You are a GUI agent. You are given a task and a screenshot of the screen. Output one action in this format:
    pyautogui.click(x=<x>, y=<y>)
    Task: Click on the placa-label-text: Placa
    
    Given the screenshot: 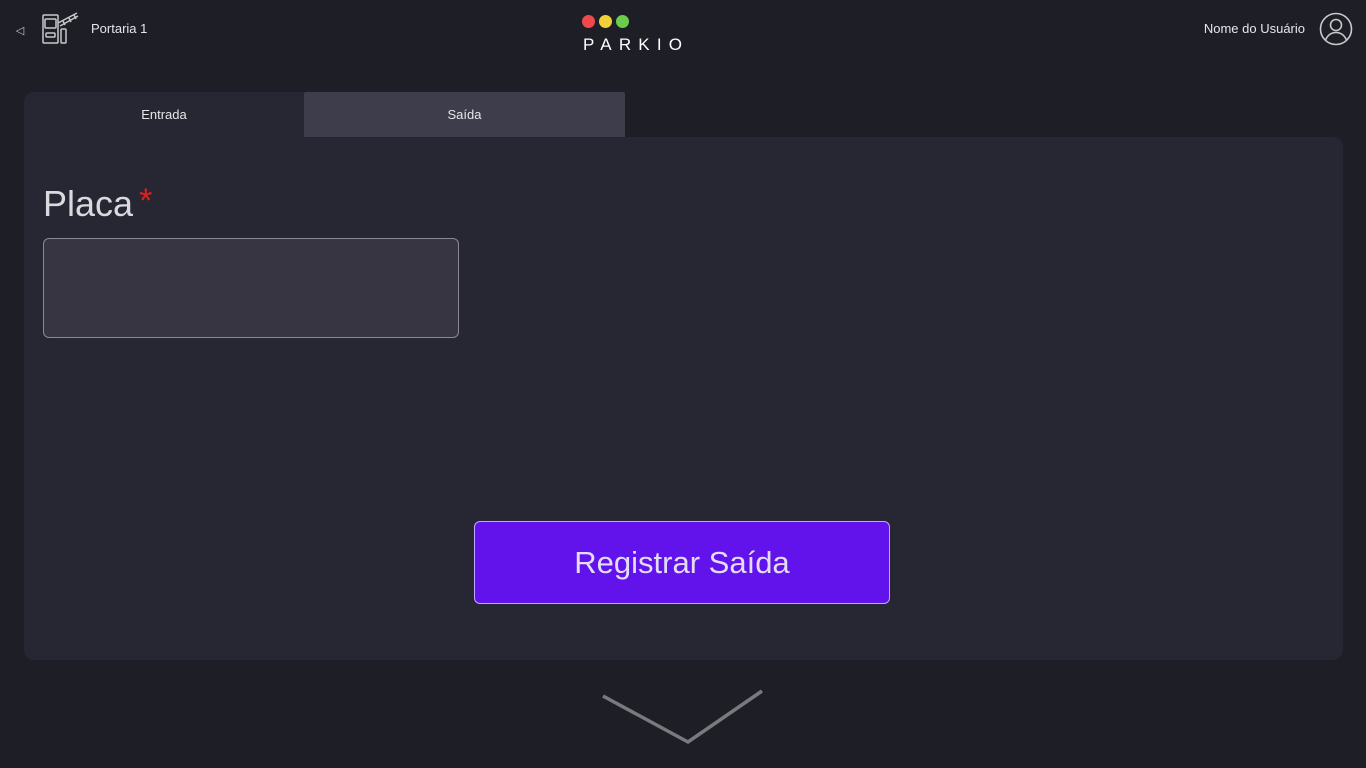 What is the action you would take?
    pyautogui.click(x=88, y=203)
    